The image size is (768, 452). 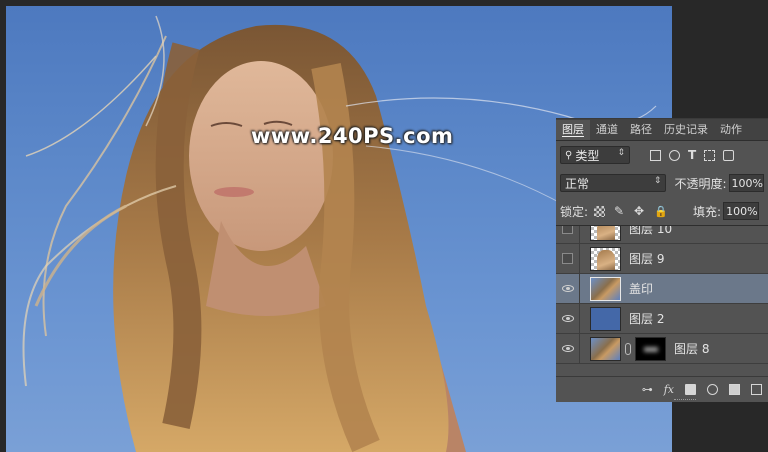 I want to click on blend-row: 正常 ⇕ 不透明度: 100%, so click(x=662, y=183).